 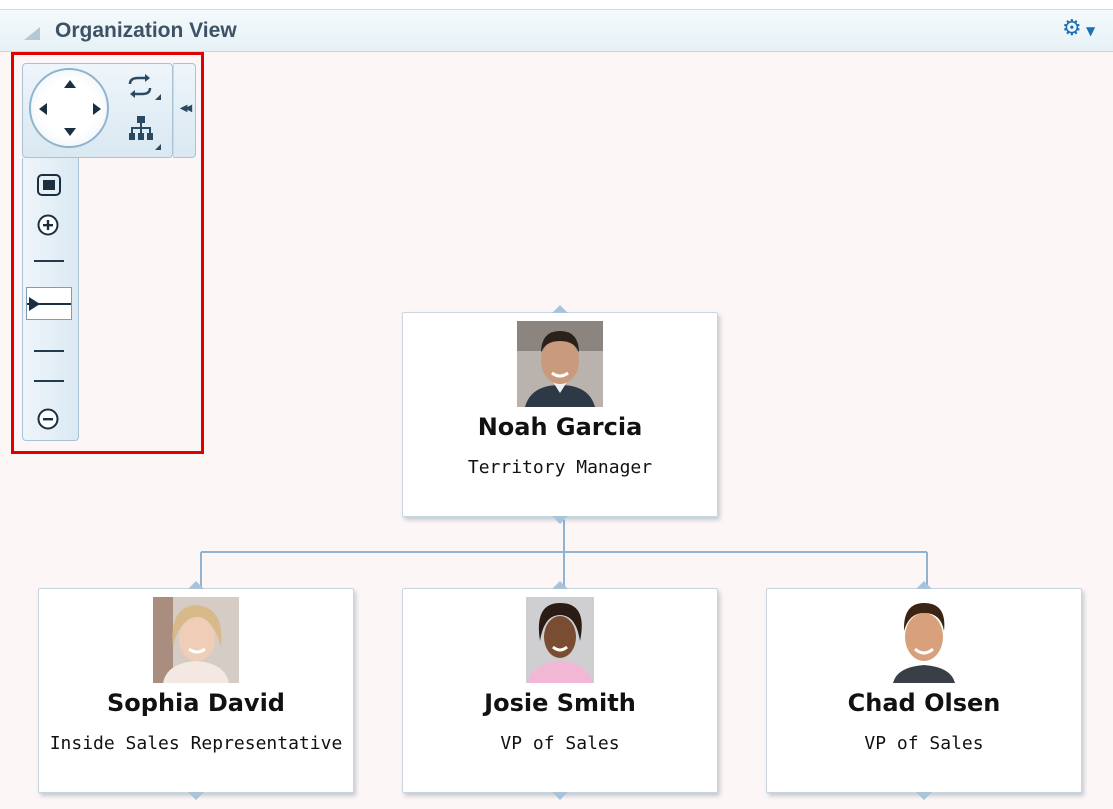 I want to click on org-node-child: Chad Olsen VP of Sales, so click(x=924, y=690).